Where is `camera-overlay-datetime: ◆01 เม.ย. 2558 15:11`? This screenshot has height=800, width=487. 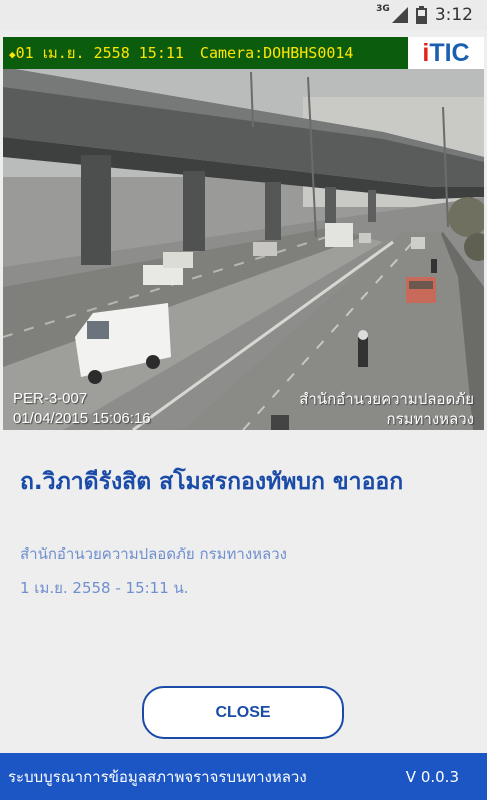 camera-overlay-datetime: ◆01 เม.ย. 2558 15:11 is located at coordinates (96, 53).